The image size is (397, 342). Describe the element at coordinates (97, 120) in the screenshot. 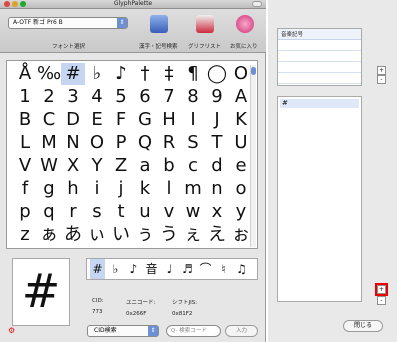

I see `glyph-cell: E` at that location.